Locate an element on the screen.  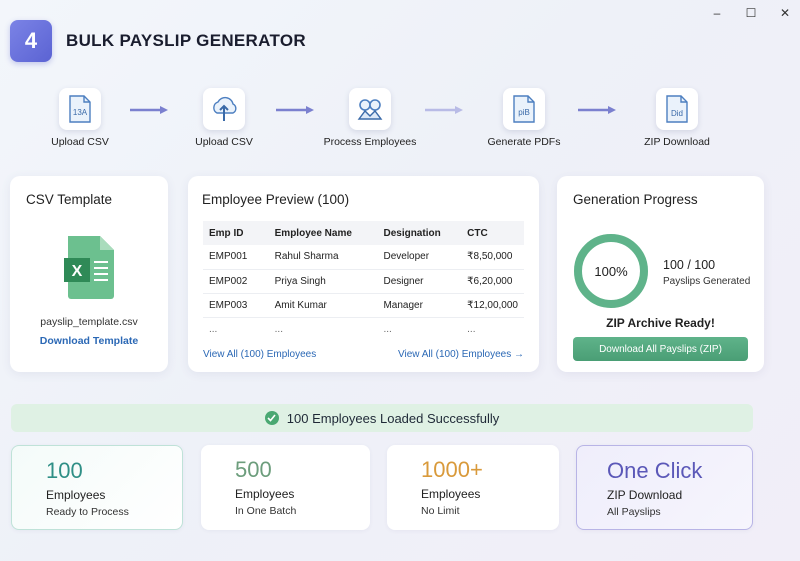
table-cell: Designer is located at coordinates (419, 281).